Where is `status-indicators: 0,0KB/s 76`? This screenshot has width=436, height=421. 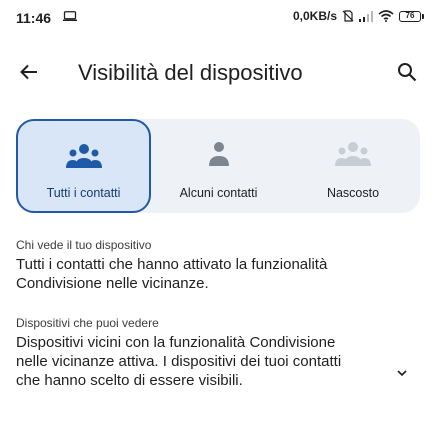 status-indicators: 0,0KB/s 76 is located at coordinates (358, 16).